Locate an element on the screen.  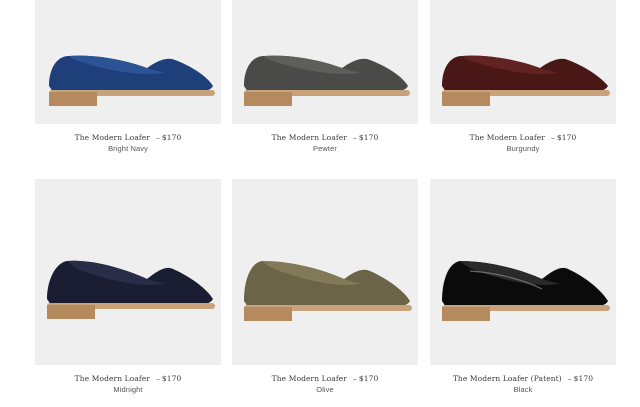
product-caption: The Modern Loafer – $170 Bright Navy is located at coordinates (128, 143).